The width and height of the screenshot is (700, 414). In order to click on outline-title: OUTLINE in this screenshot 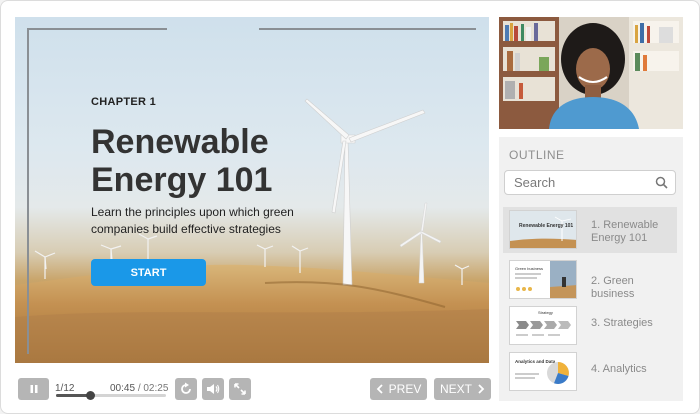, I will do `click(537, 155)`.